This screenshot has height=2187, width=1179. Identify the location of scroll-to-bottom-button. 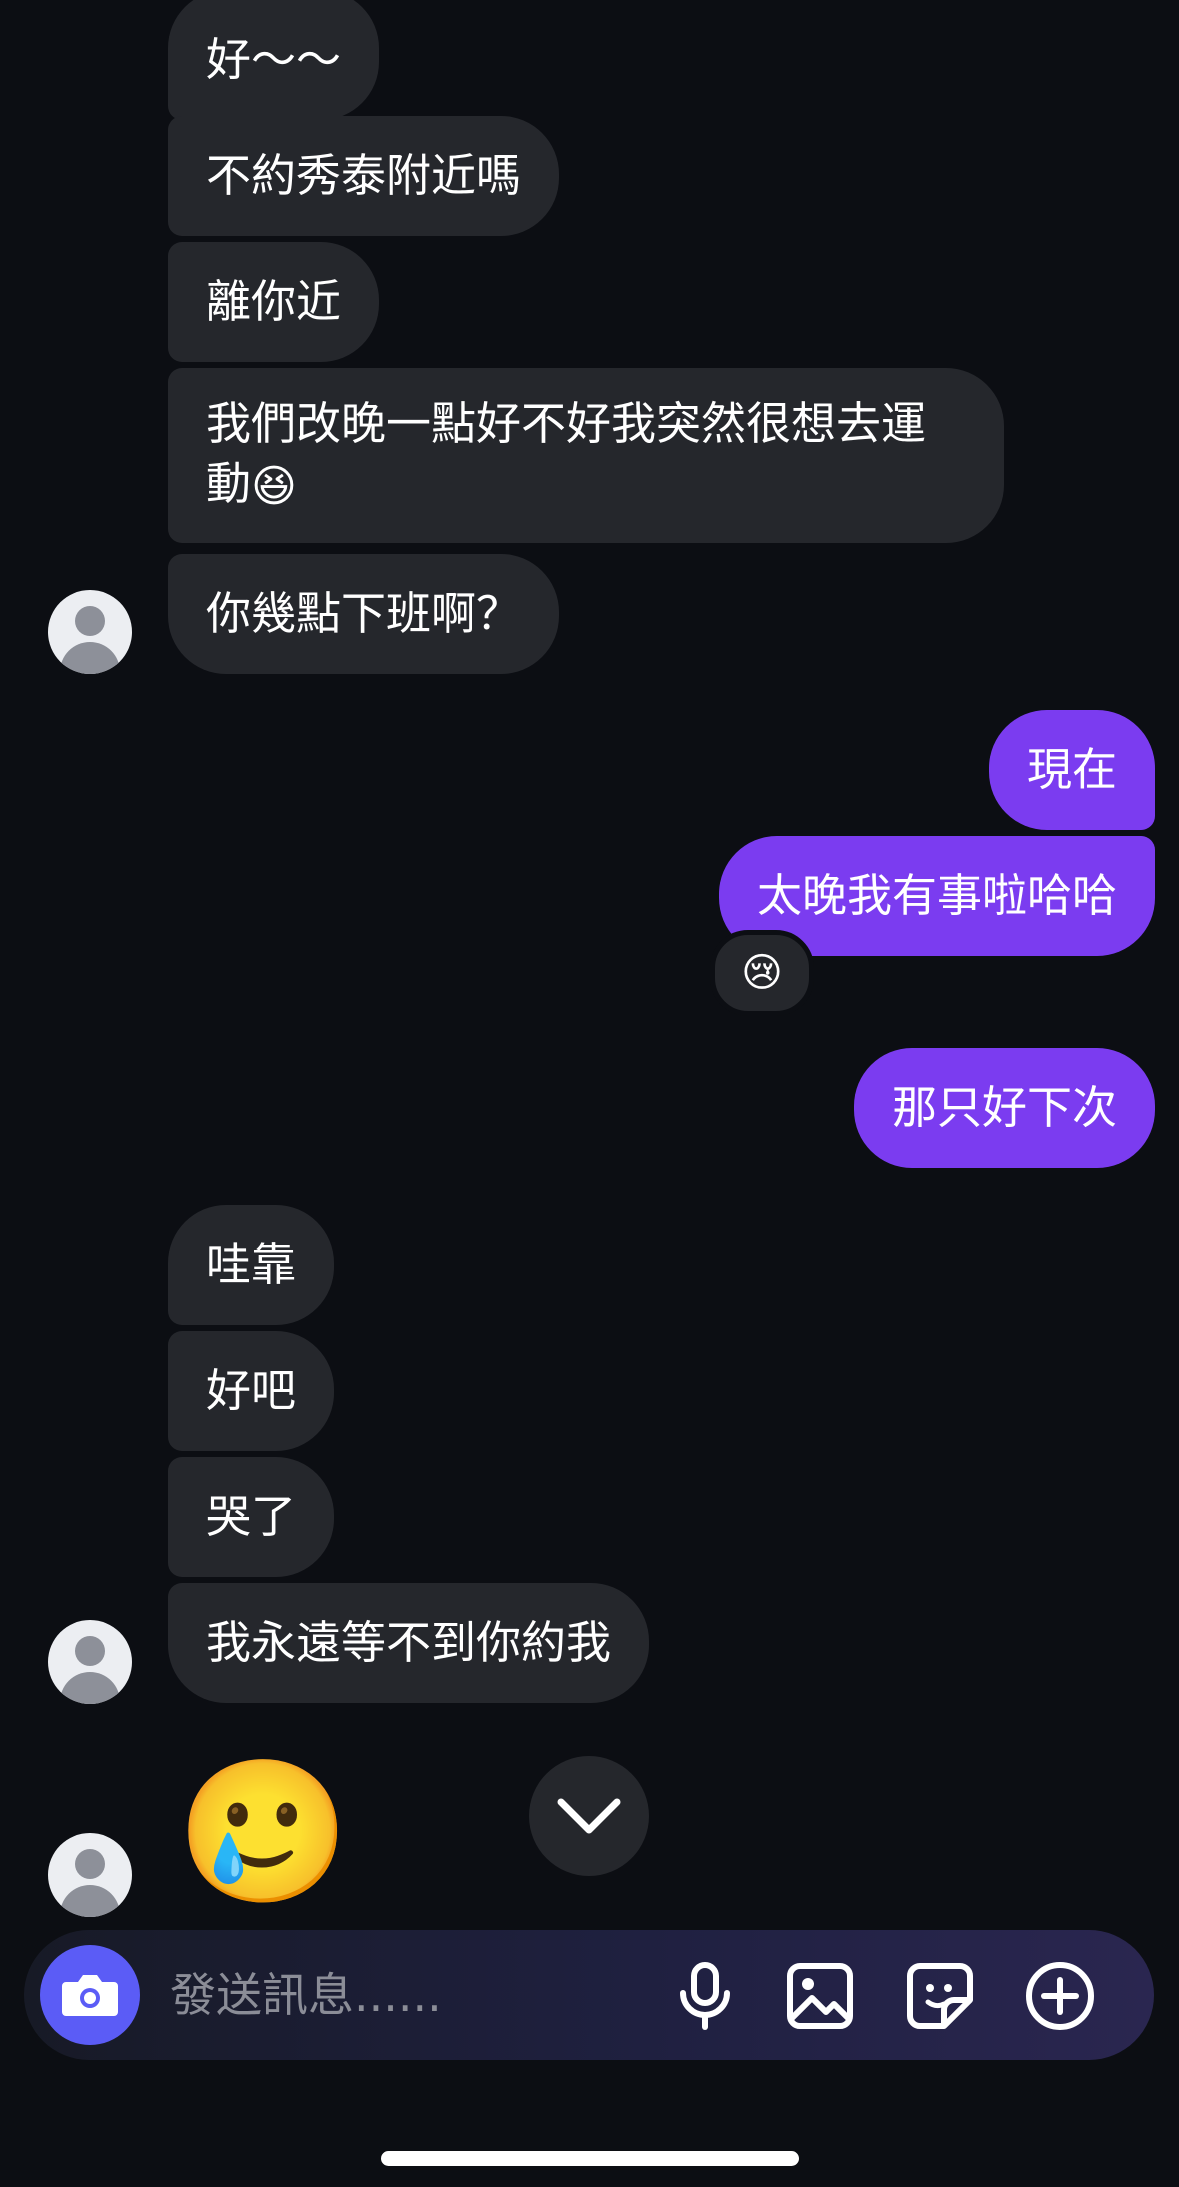
(589, 1816).